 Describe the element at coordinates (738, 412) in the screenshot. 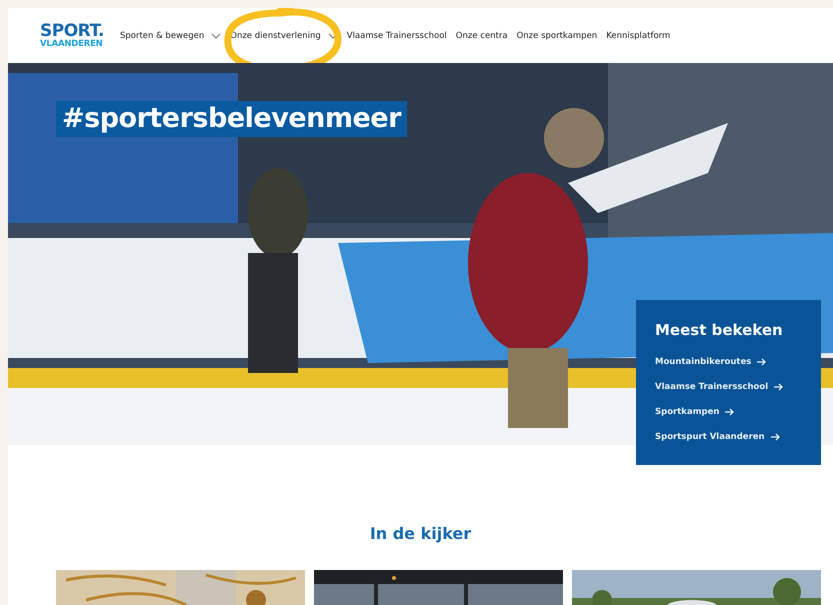

I see `panel-link: Sportkampen` at that location.